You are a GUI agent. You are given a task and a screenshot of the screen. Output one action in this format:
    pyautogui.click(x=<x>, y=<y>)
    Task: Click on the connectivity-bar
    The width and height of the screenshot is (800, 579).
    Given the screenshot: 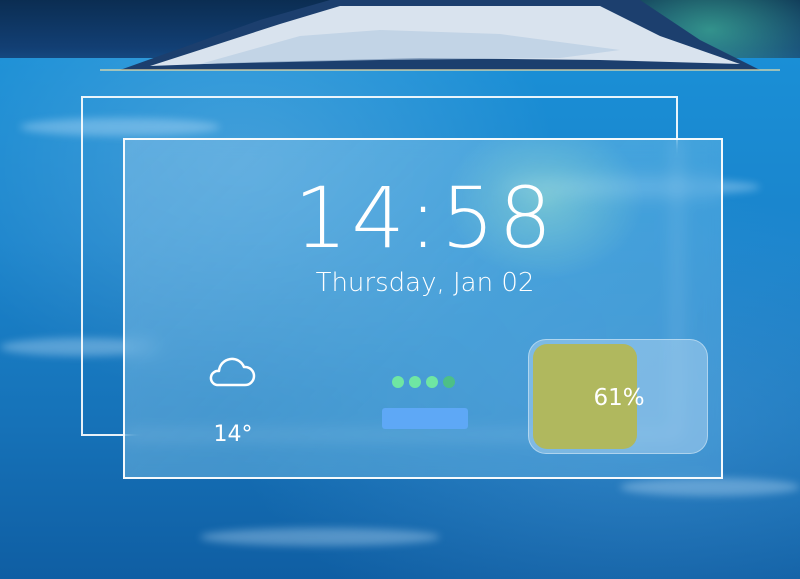 What is the action you would take?
    pyautogui.click(x=425, y=418)
    